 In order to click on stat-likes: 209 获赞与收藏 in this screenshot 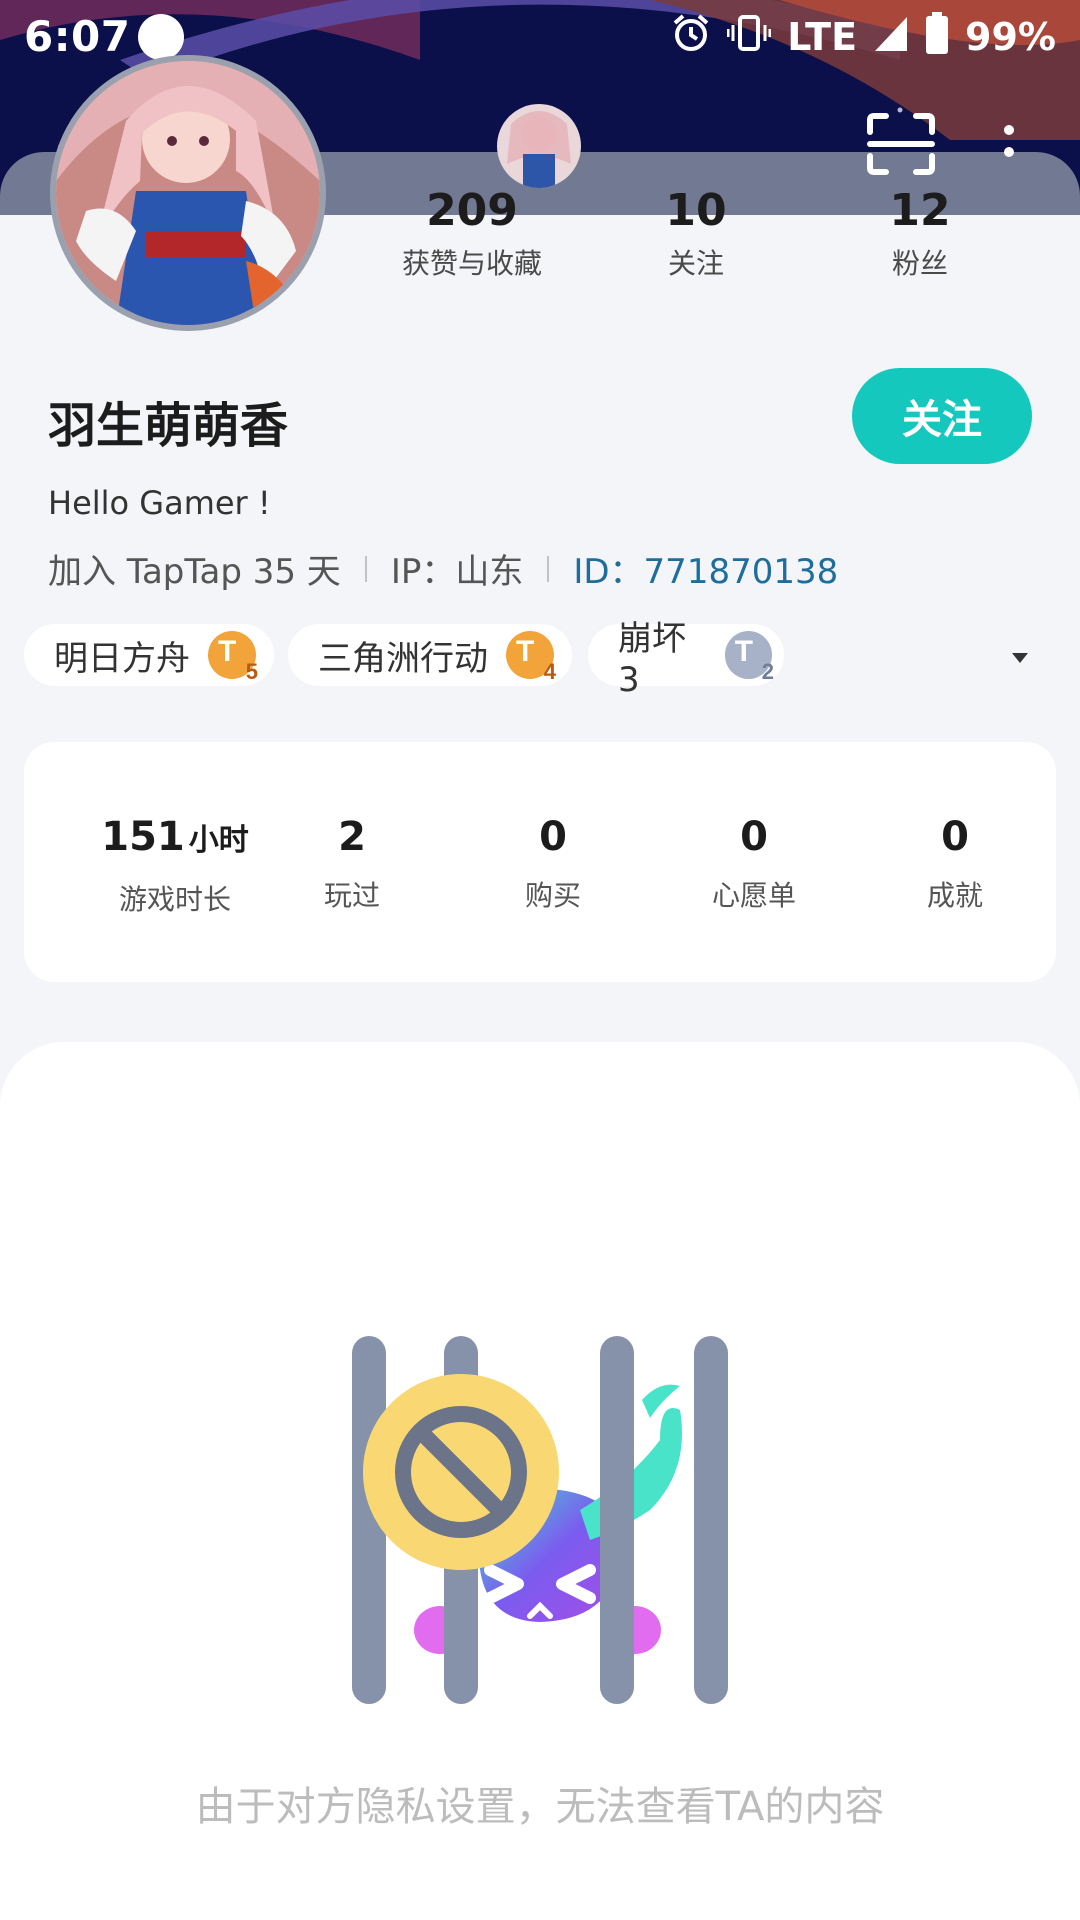, I will do `click(472, 234)`.